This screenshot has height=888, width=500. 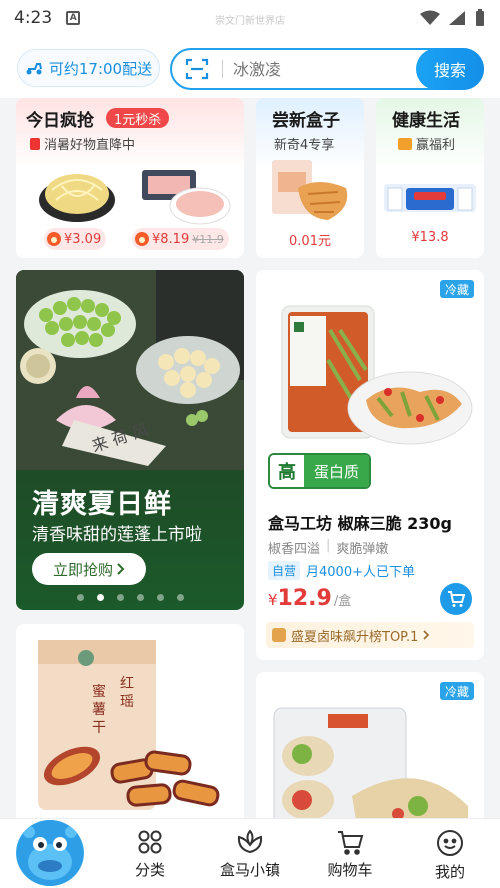 I want to click on scan-icon, so click(x=197, y=69).